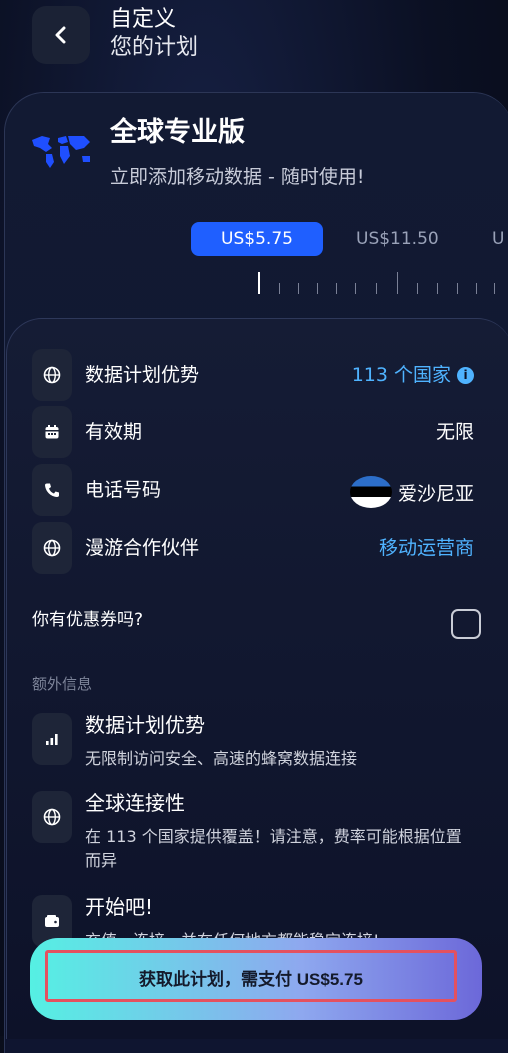 This screenshot has height=1053, width=508. What do you see at coordinates (397, 239) in the screenshot?
I see `price-option: US$11.50` at bounding box center [397, 239].